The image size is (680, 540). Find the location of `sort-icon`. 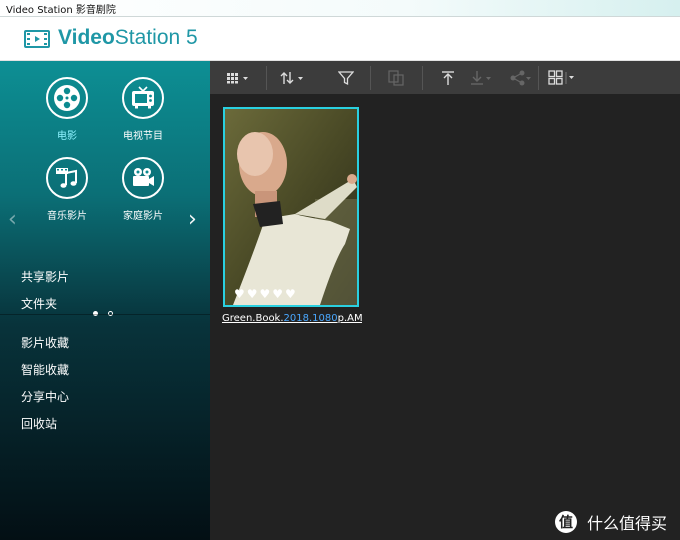

sort-icon is located at coordinates (291, 77).